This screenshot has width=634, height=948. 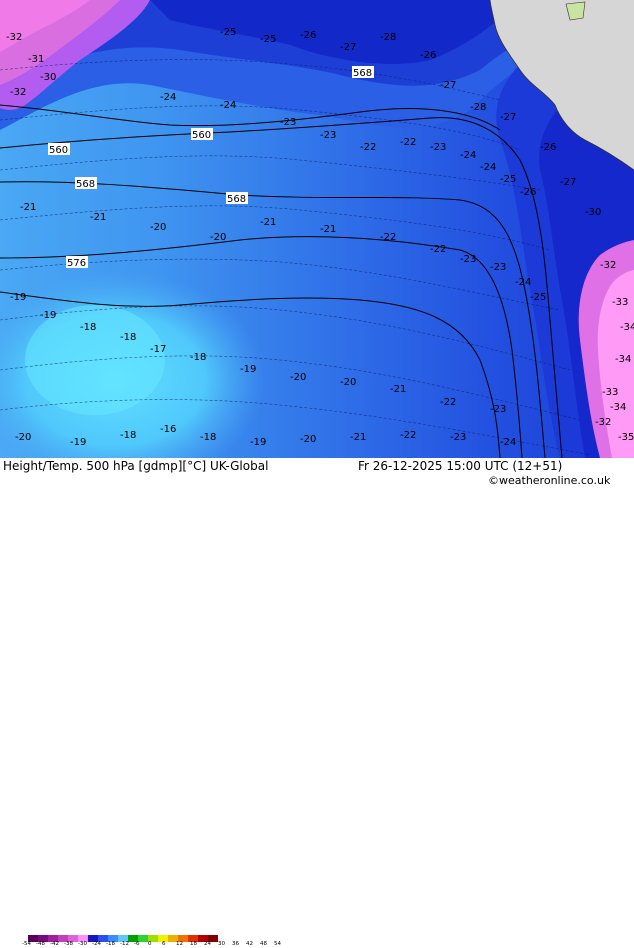 What do you see at coordinates (277, 944) in the screenshot?
I see `color-scale-label: 54` at bounding box center [277, 944].